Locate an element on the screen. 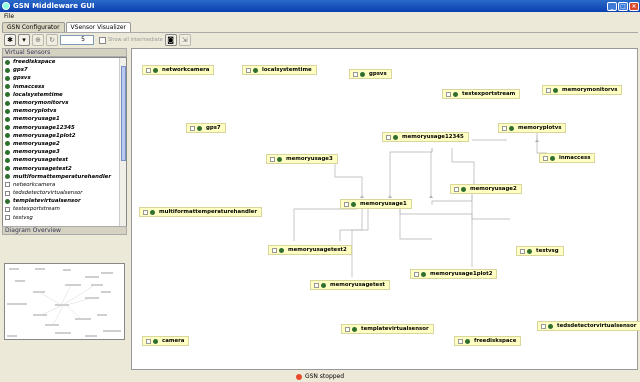  sensor-list-item: templatevirtualsensor is located at coordinates (64, 201).